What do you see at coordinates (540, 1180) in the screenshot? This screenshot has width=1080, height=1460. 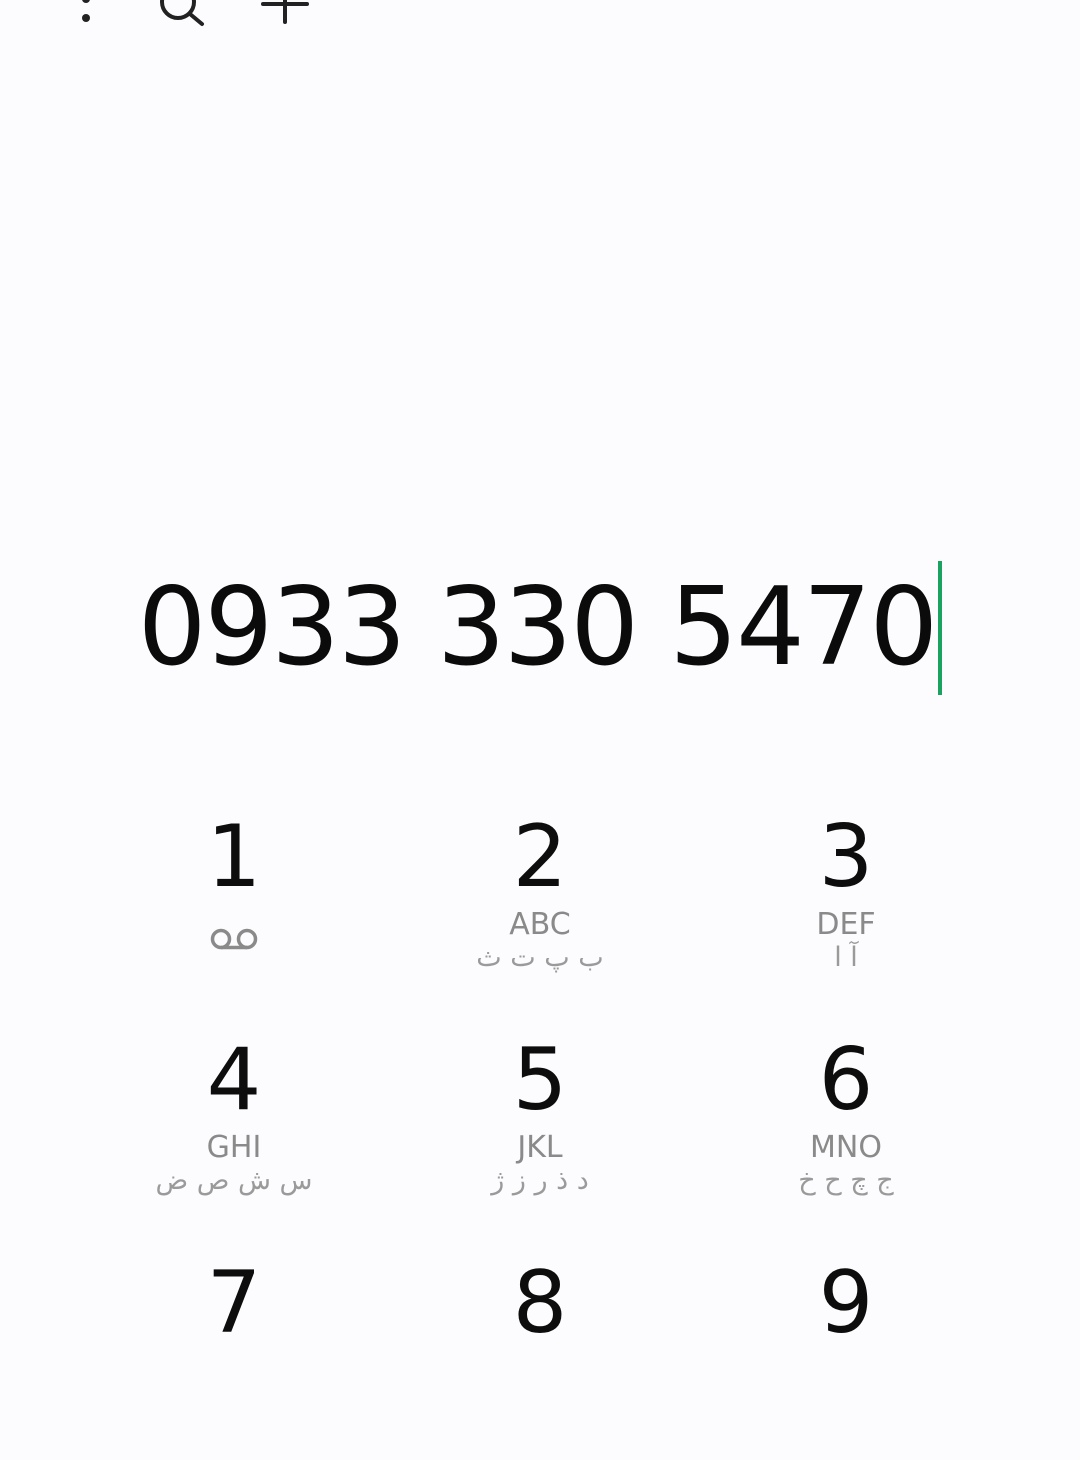 I see `key-alt-letters: د ذ ر ز ژ` at bounding box center [540, 1180].